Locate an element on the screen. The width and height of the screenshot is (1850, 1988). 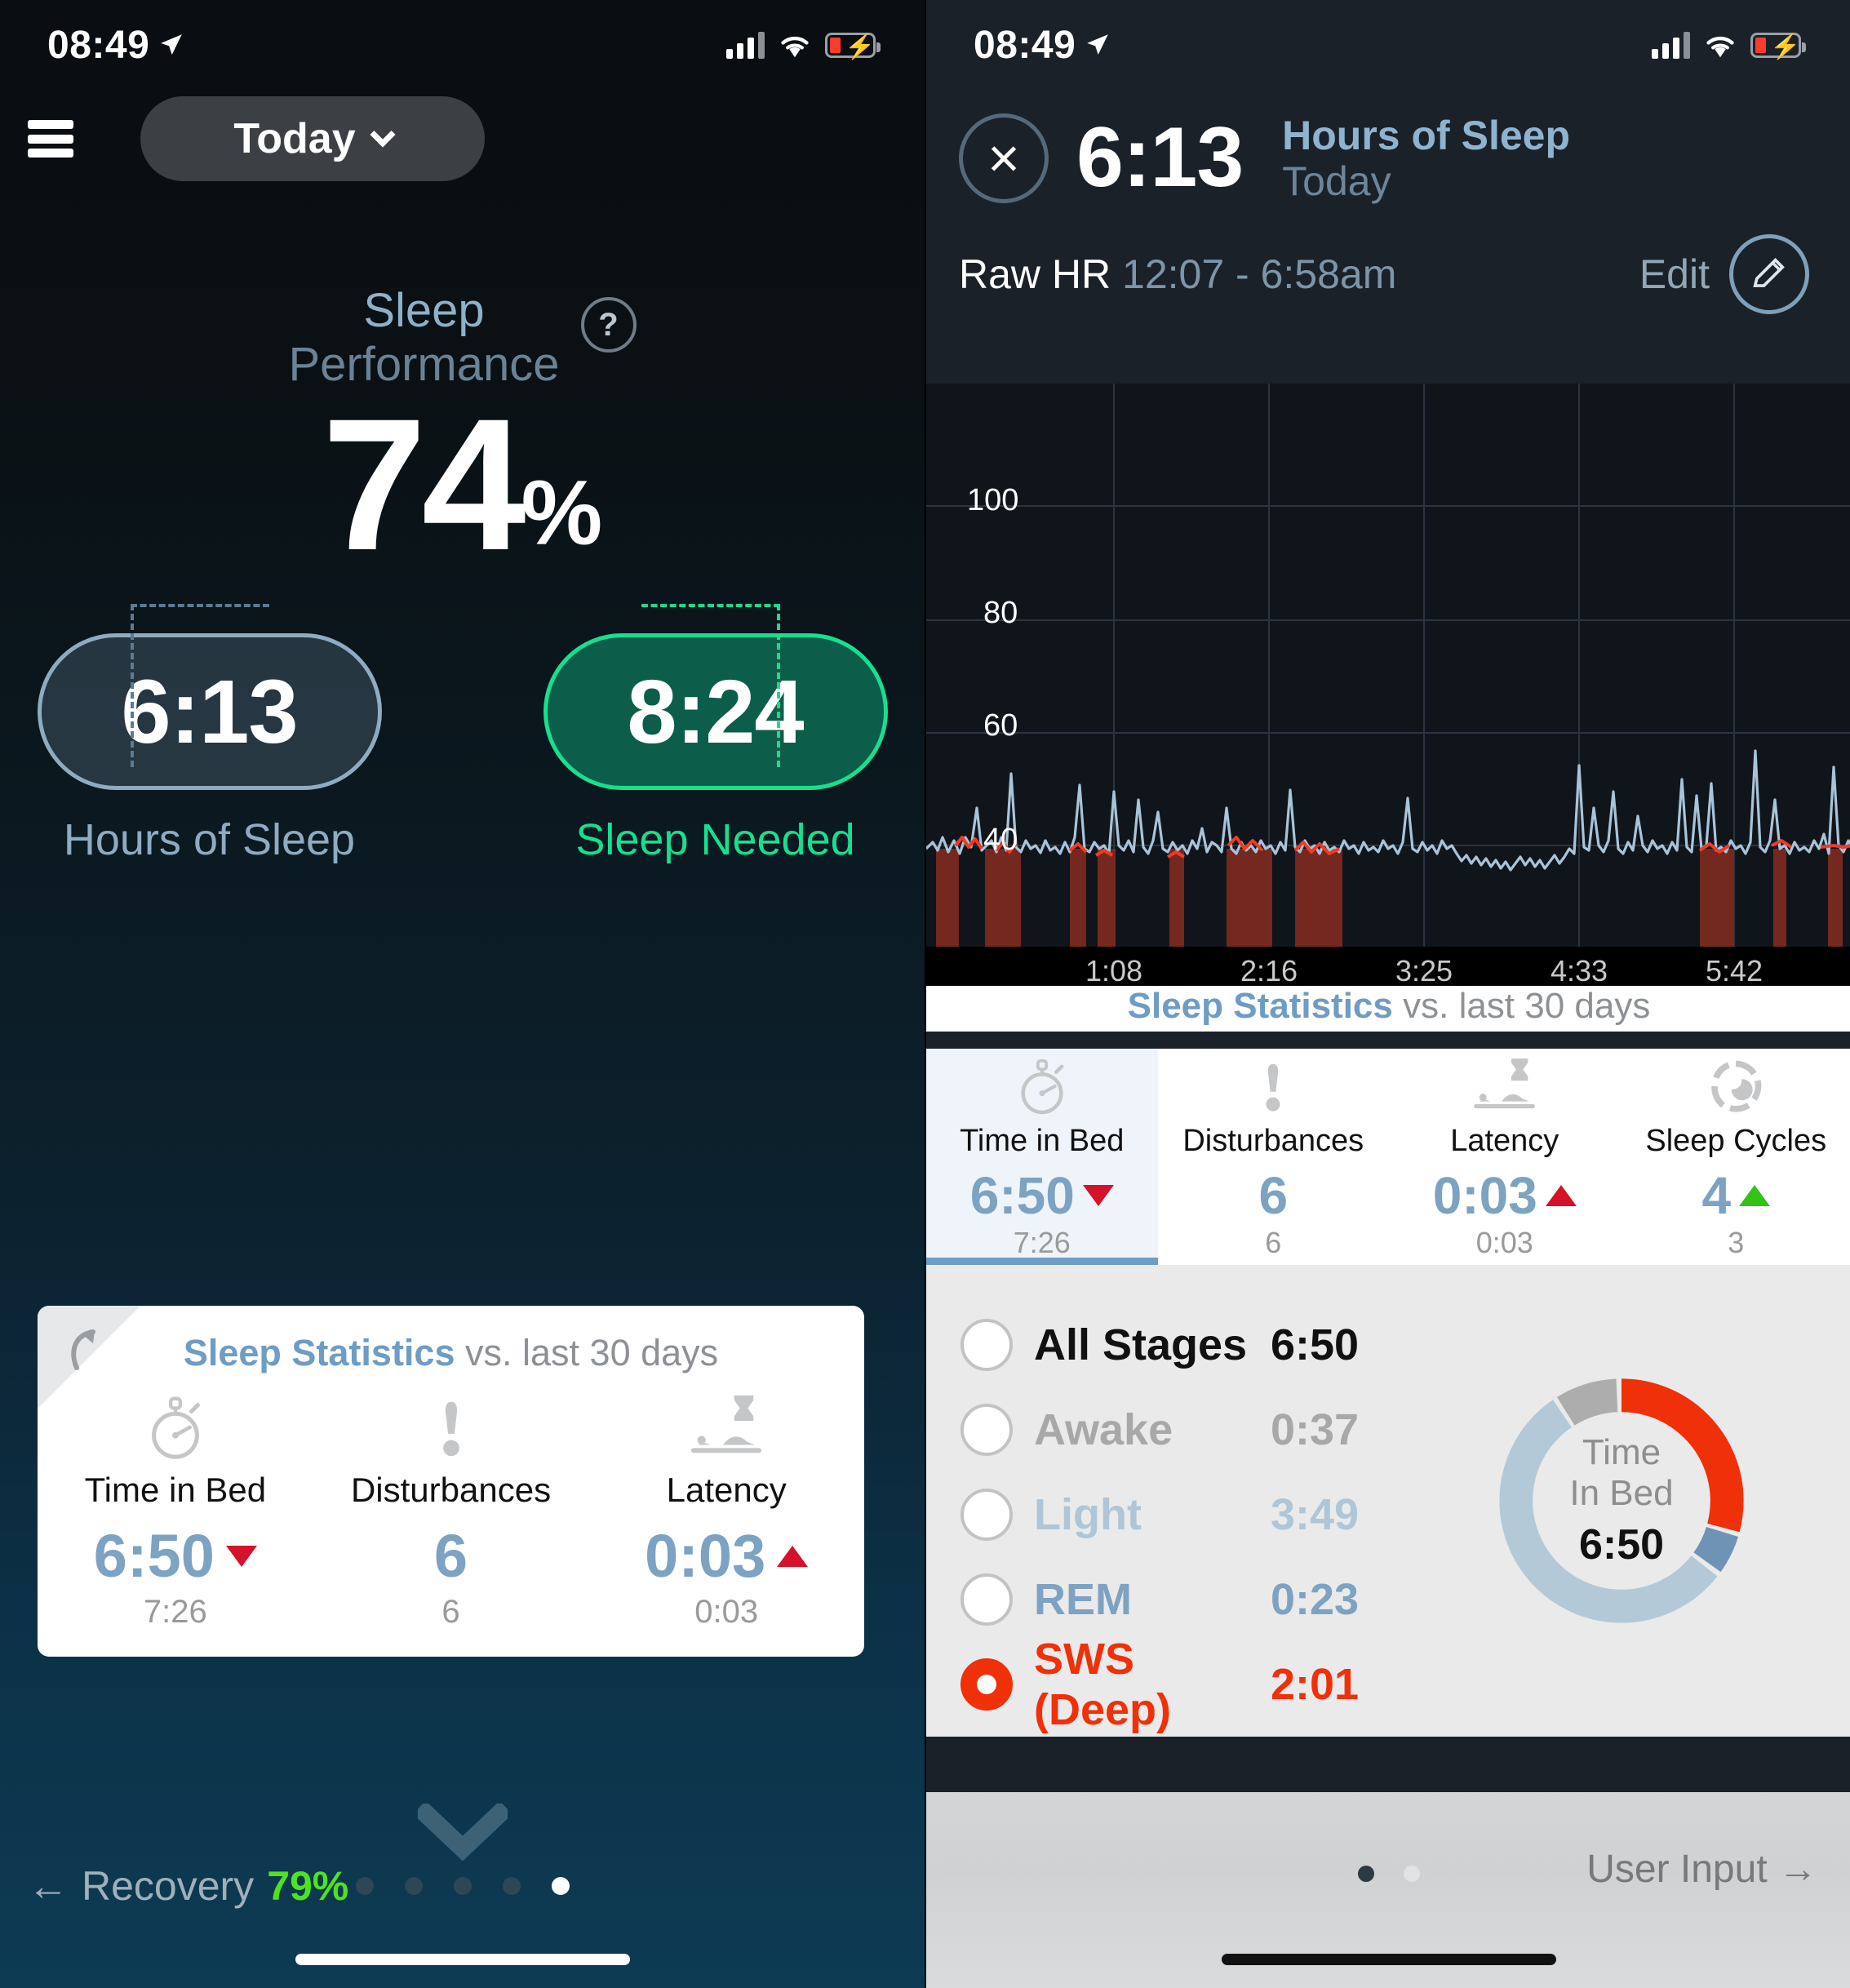
close-icon-glyph: × is located at coordinates (1003, 157).